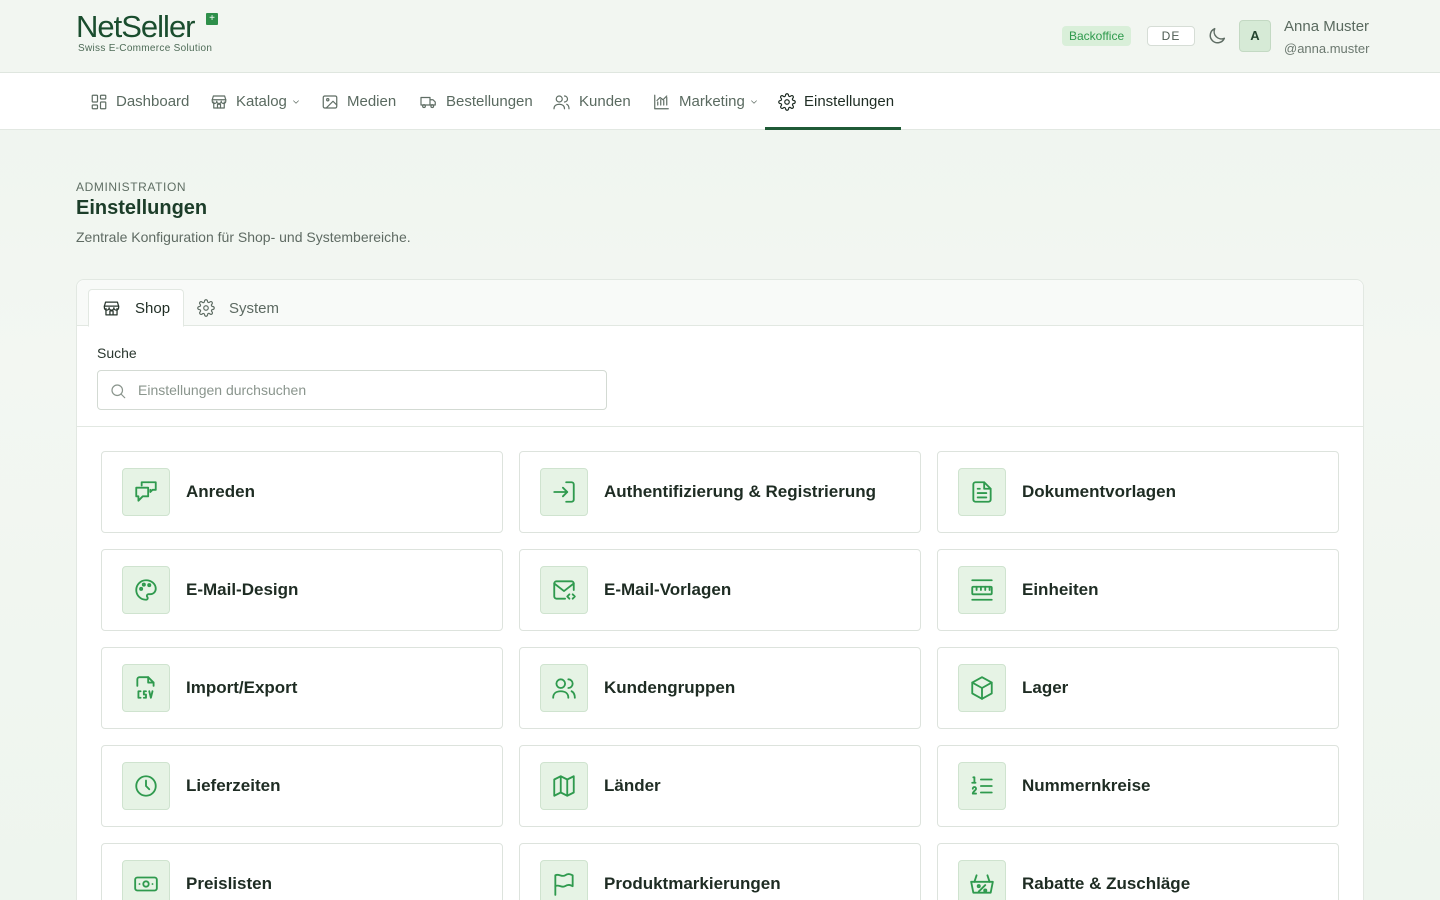 This screenshot has width=1440, height=900. I want to click on search-field, so click(352, 390).